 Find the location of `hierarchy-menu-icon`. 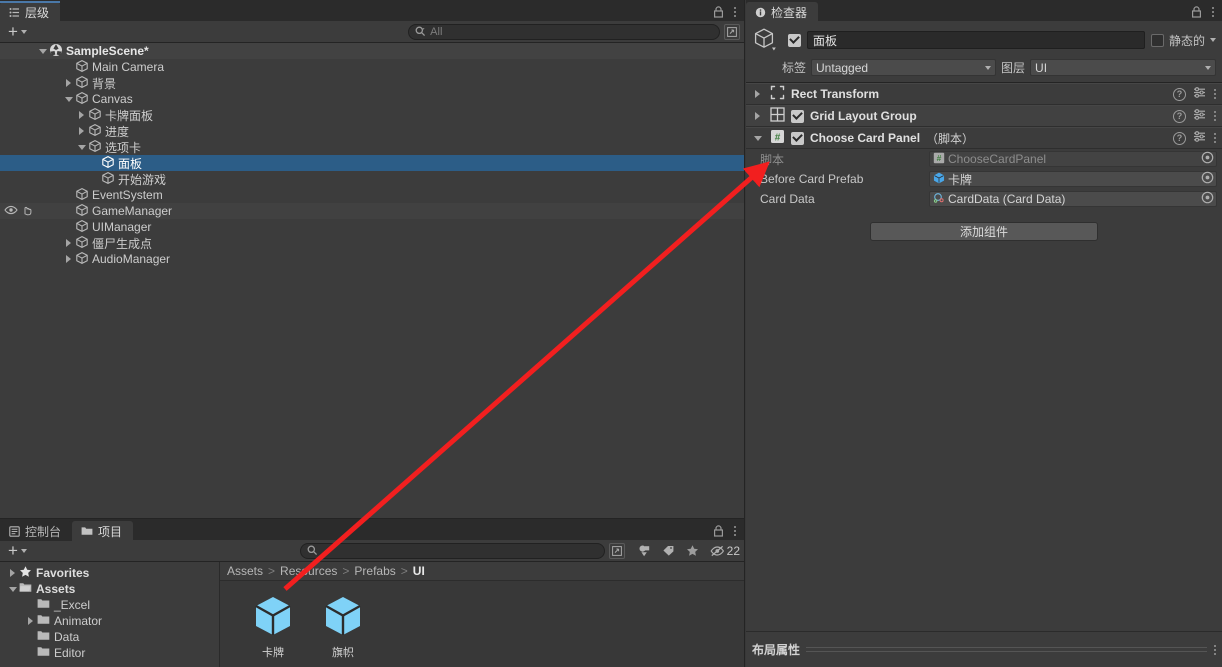

hierarchy-menu-icon is located at coordinates (734, 11).